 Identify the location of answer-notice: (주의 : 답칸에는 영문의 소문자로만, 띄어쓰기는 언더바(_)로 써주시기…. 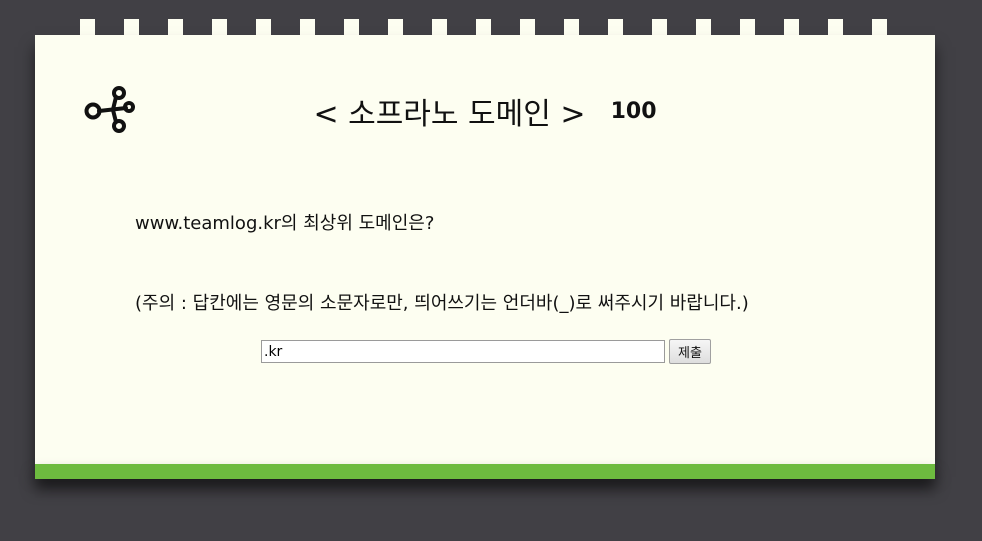
(442, 303).